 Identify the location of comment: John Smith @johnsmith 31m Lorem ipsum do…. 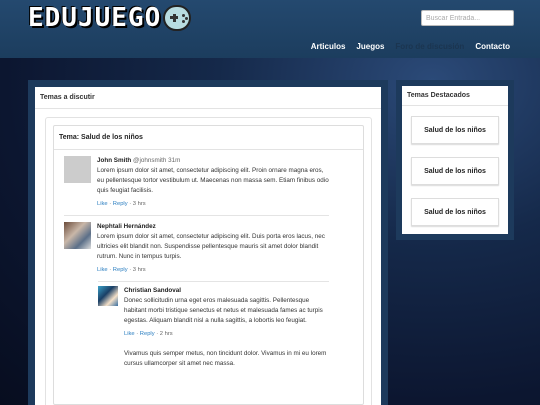
(196, 182).